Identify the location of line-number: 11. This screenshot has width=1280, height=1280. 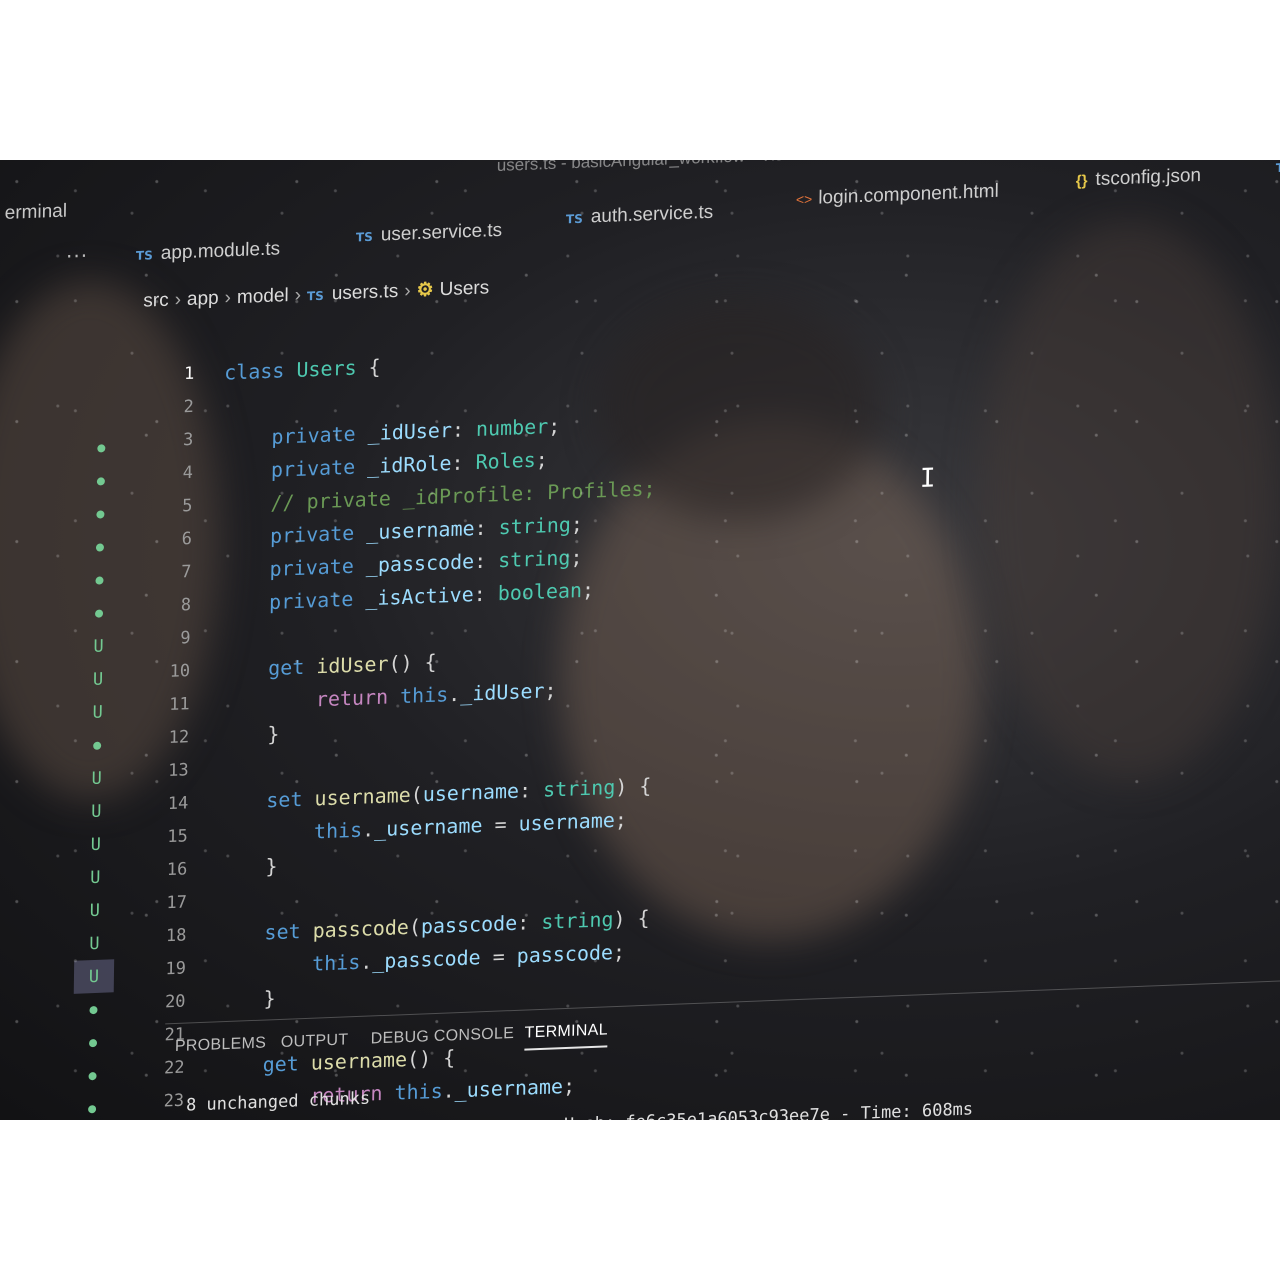
(179, 704).